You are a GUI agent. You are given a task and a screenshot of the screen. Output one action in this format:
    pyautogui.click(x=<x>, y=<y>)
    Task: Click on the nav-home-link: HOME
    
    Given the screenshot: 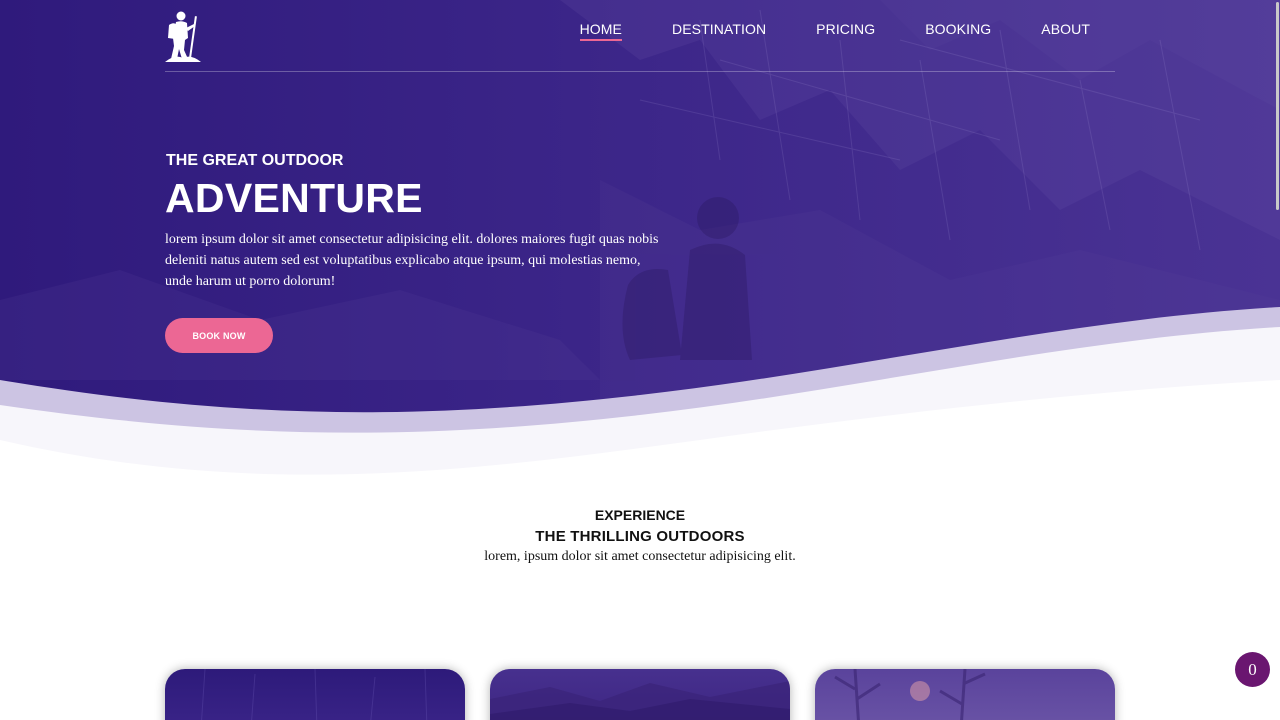 What is the action you would take?
    pyautogui.click(x=600, y=31)
    